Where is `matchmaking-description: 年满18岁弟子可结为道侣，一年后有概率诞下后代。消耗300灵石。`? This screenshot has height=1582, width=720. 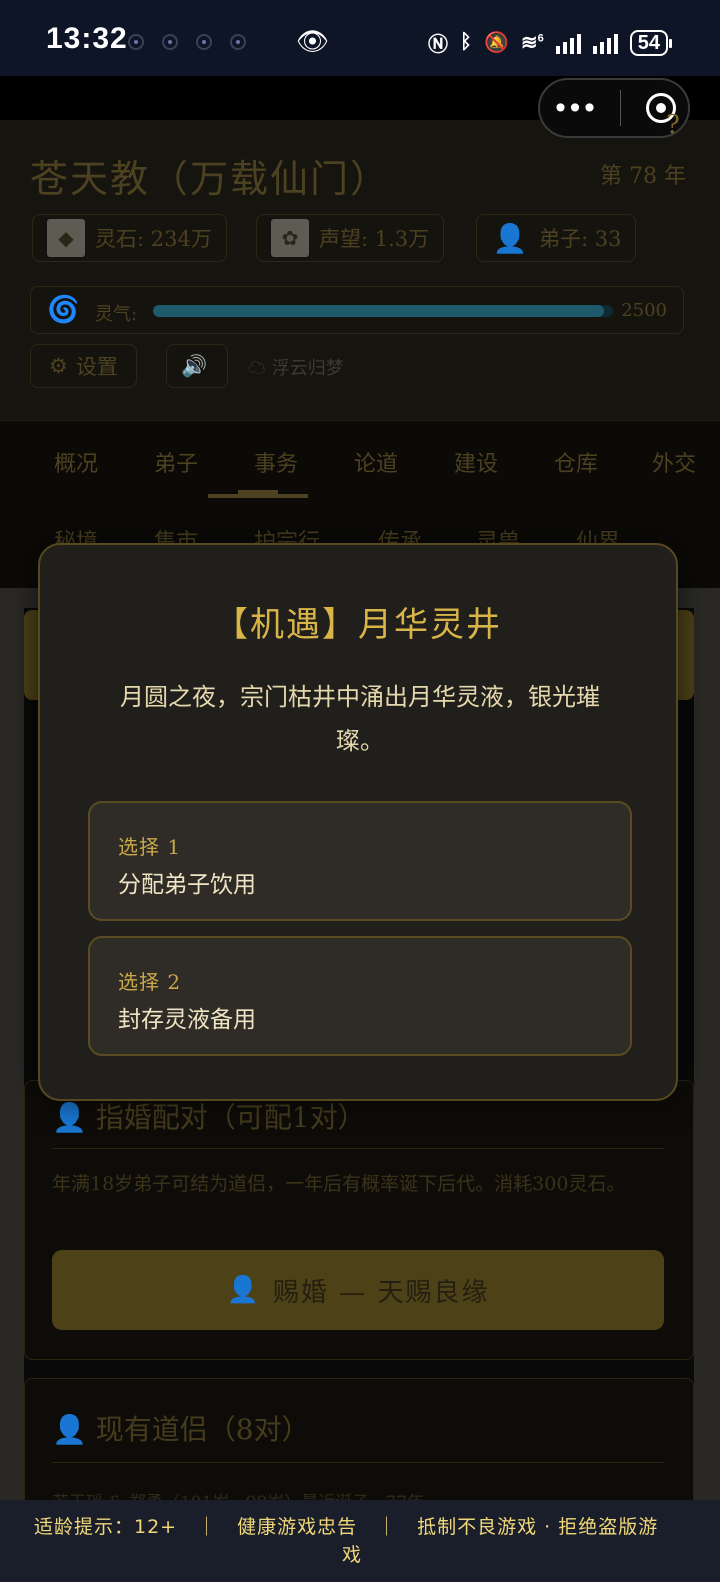
matchmaking-description: 年满18岁弟子可结为道侣，一年后有概率诞下后代。消耗300灵石。 is located at coordinates (339, 1184).